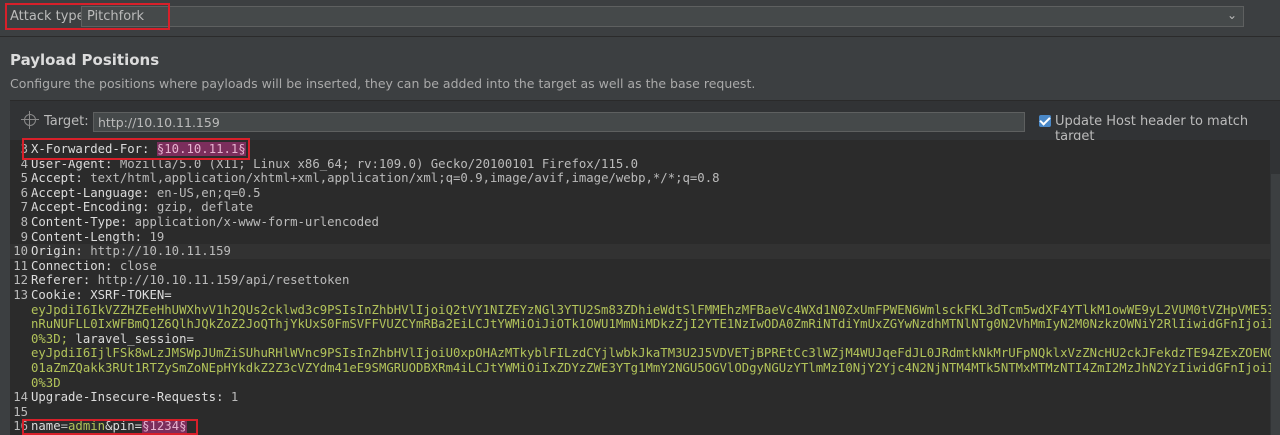 The width and height of the screenshot is (1280, 435). What do you see at coordinates (153, 236) in the screenshot?
I see `header-value: 19` at bounding box center [153, 236].